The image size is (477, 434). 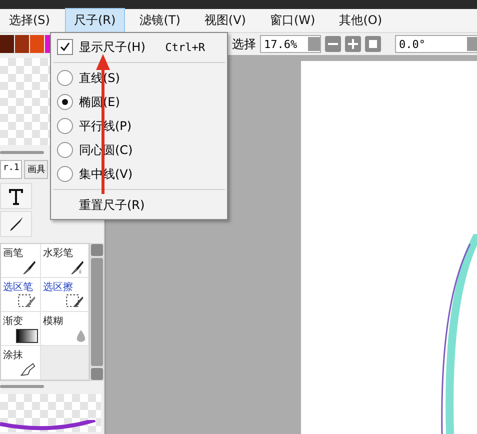 What do you see at coordinates (65, 329) in the screenshot?
I see `tool-cell: 模糊` at bounding box center [65, 329].